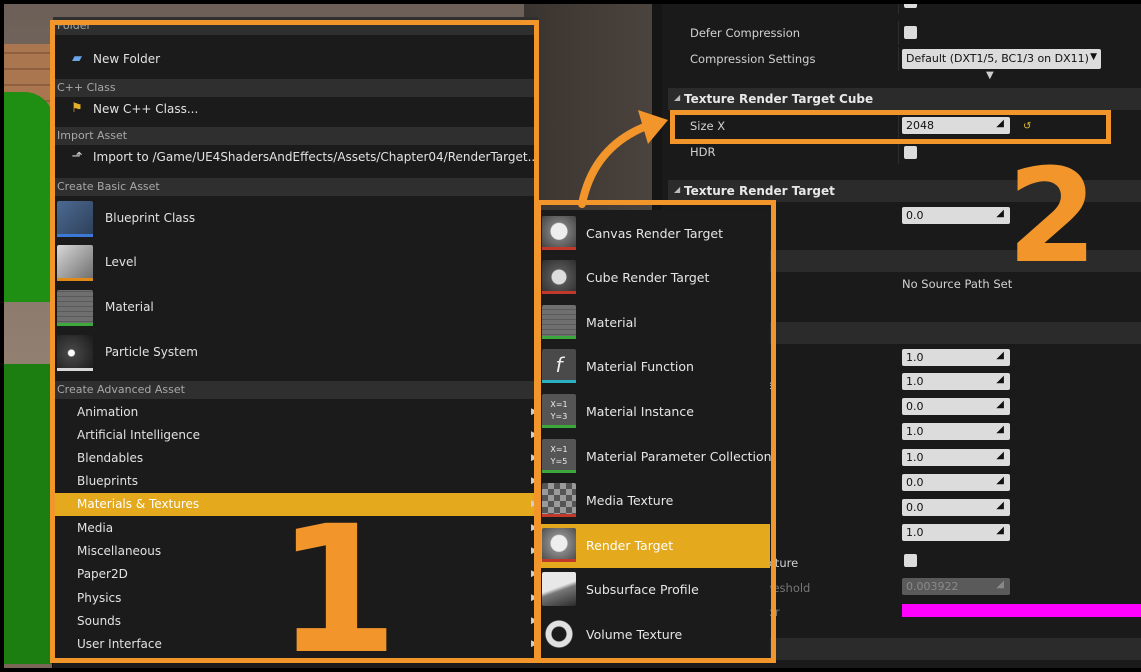 The width and height of the screenshot is (1141, 672). What do you see at coordinates (337, 578) in the screenshot?
I see `annotation-step-1: 1` at bounding box center [337, 578].